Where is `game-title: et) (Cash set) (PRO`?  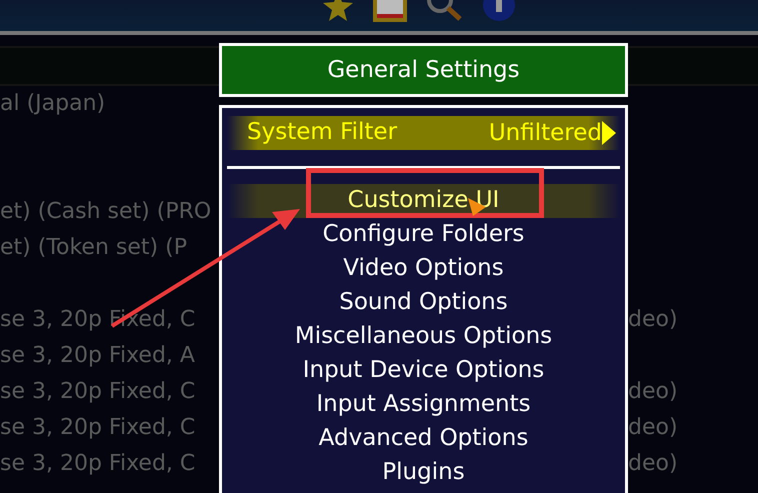
game-title: et) (Cash set) (PRO is located at coordinates (106, 211).